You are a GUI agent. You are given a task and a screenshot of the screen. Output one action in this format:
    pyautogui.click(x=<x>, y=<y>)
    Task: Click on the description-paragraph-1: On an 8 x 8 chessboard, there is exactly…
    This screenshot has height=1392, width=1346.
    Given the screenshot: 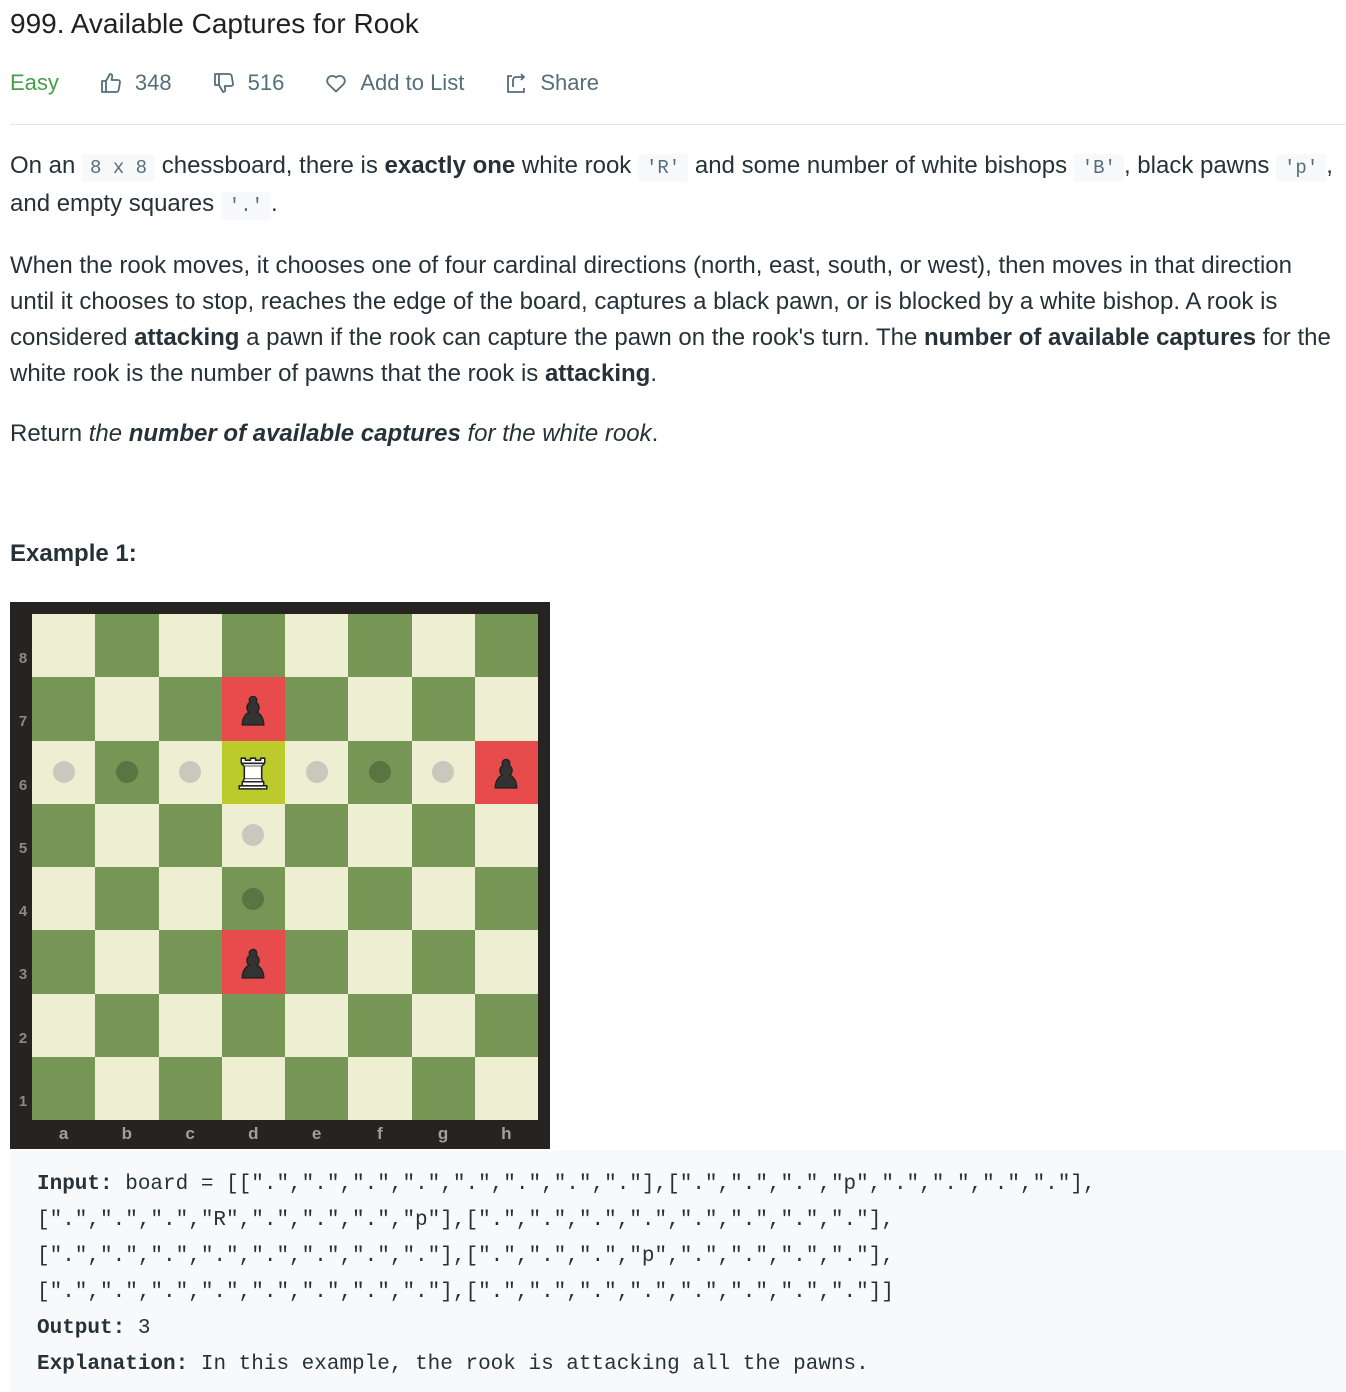 What is the action you would take?
    pyautogui.click(x=675, y=186)
    